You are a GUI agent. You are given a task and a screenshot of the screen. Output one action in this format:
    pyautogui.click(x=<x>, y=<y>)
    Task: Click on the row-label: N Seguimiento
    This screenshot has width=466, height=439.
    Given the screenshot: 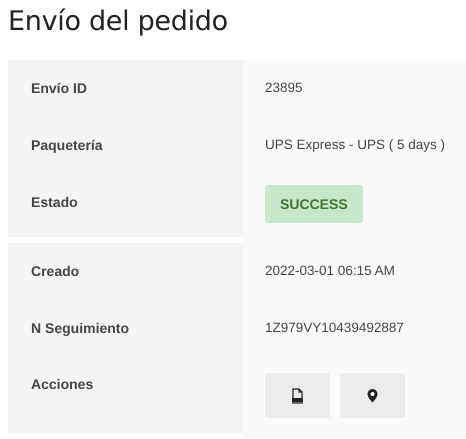 What is the action you would take?
    pyautogui.click(x=80, y=328)
    